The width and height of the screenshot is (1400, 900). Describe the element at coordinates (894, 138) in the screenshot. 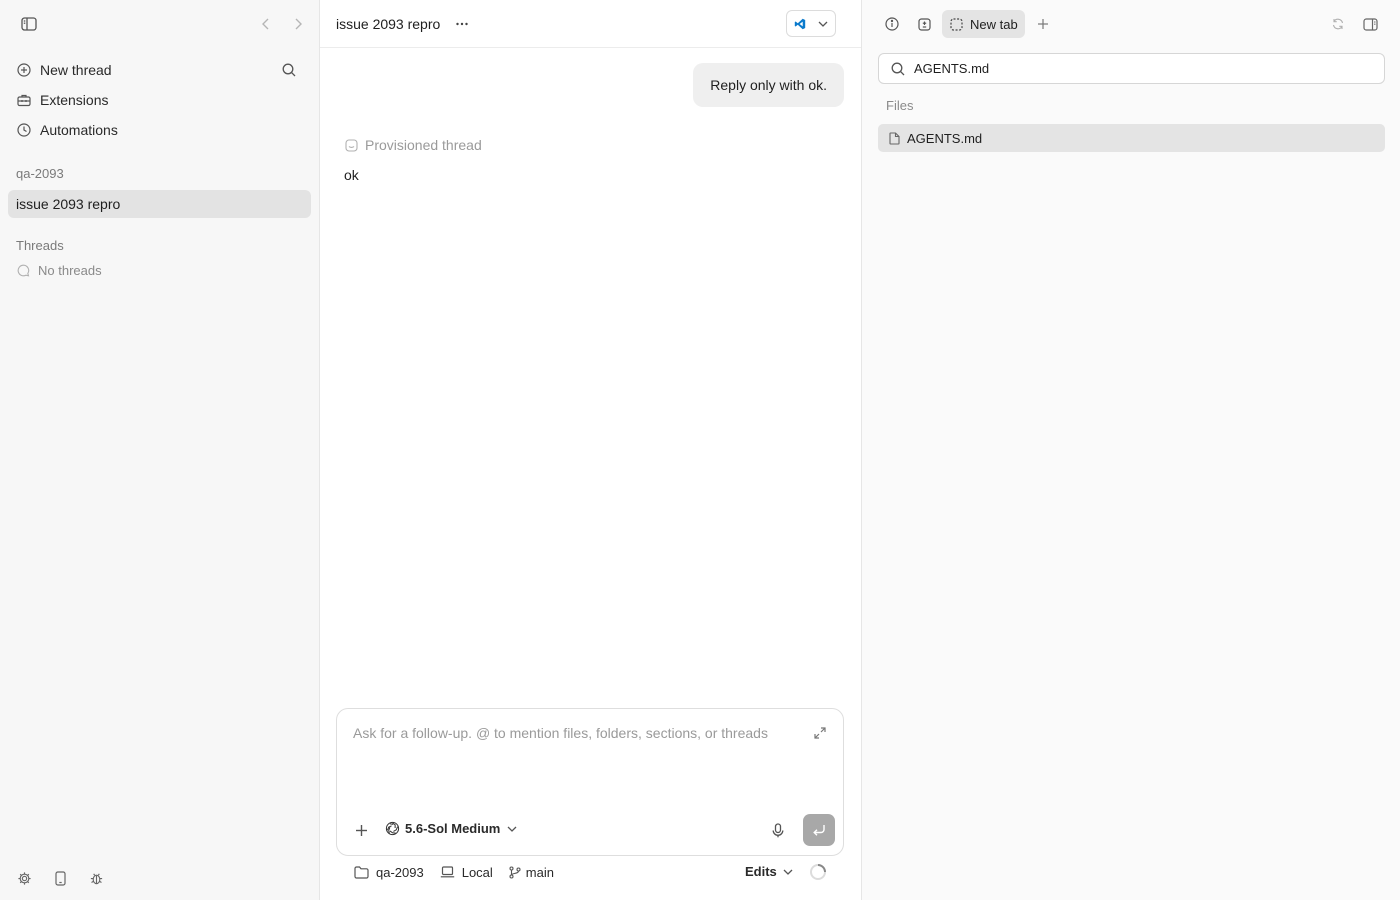

I see `file-icon` at that location.